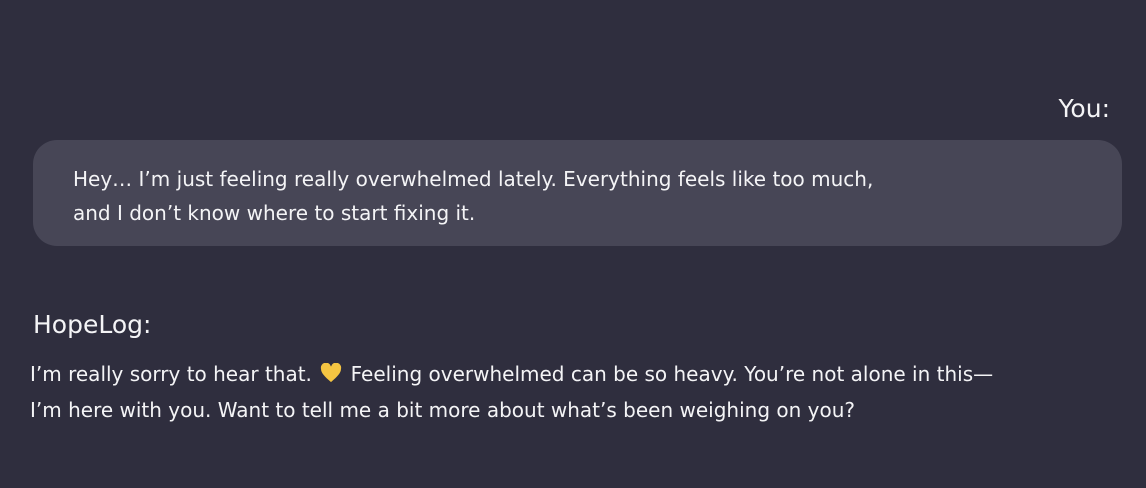 This screenshot has height=488, width=1146. What do you see at coordinates (92, 324) in the screenshot?
I see `bot-label: HopeLog:` at bounding box center [92, 324].